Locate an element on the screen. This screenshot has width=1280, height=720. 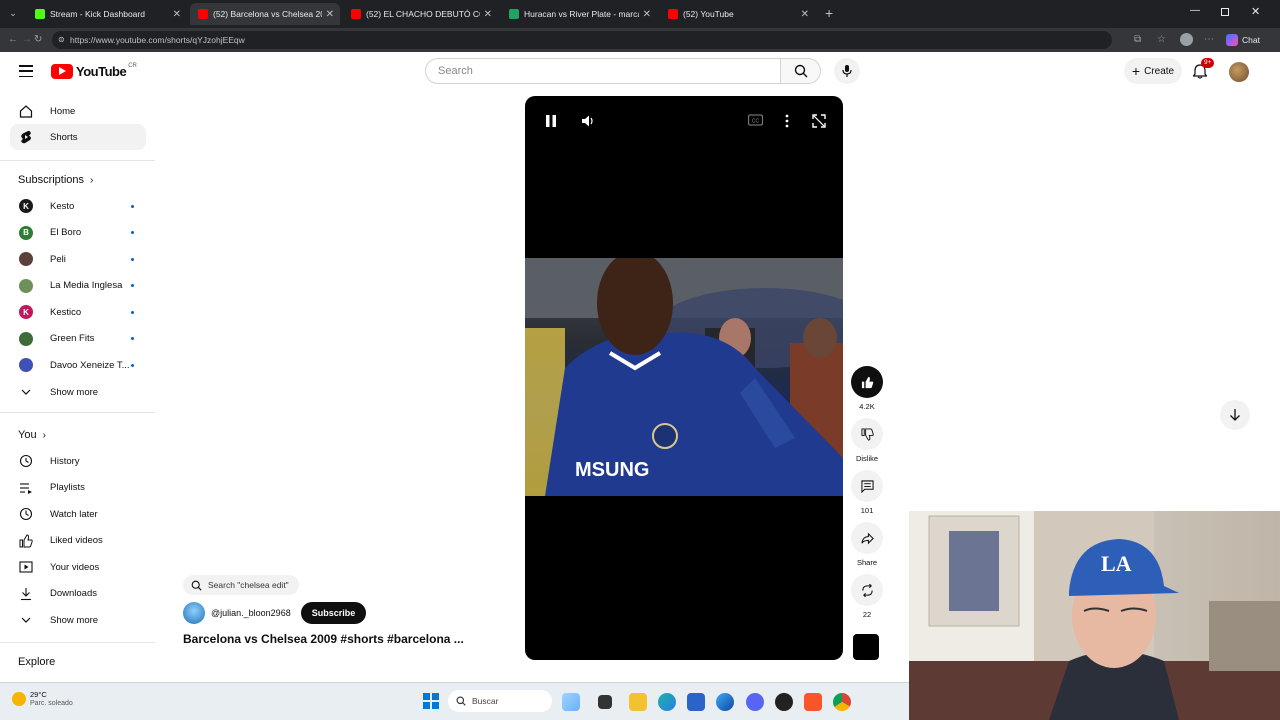
obs-icon is located at coordinates (784, 702).